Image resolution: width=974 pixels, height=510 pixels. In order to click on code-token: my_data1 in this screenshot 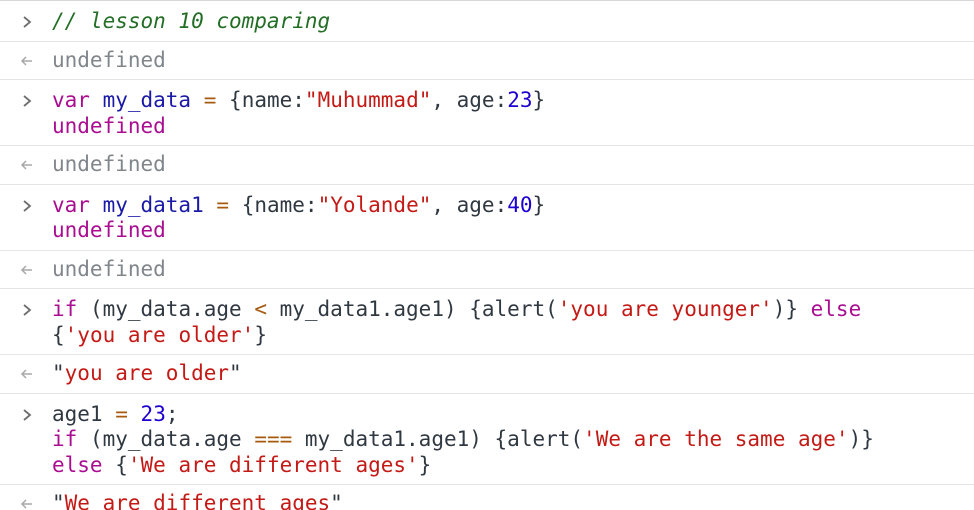, I will do `click(153, 204)`.